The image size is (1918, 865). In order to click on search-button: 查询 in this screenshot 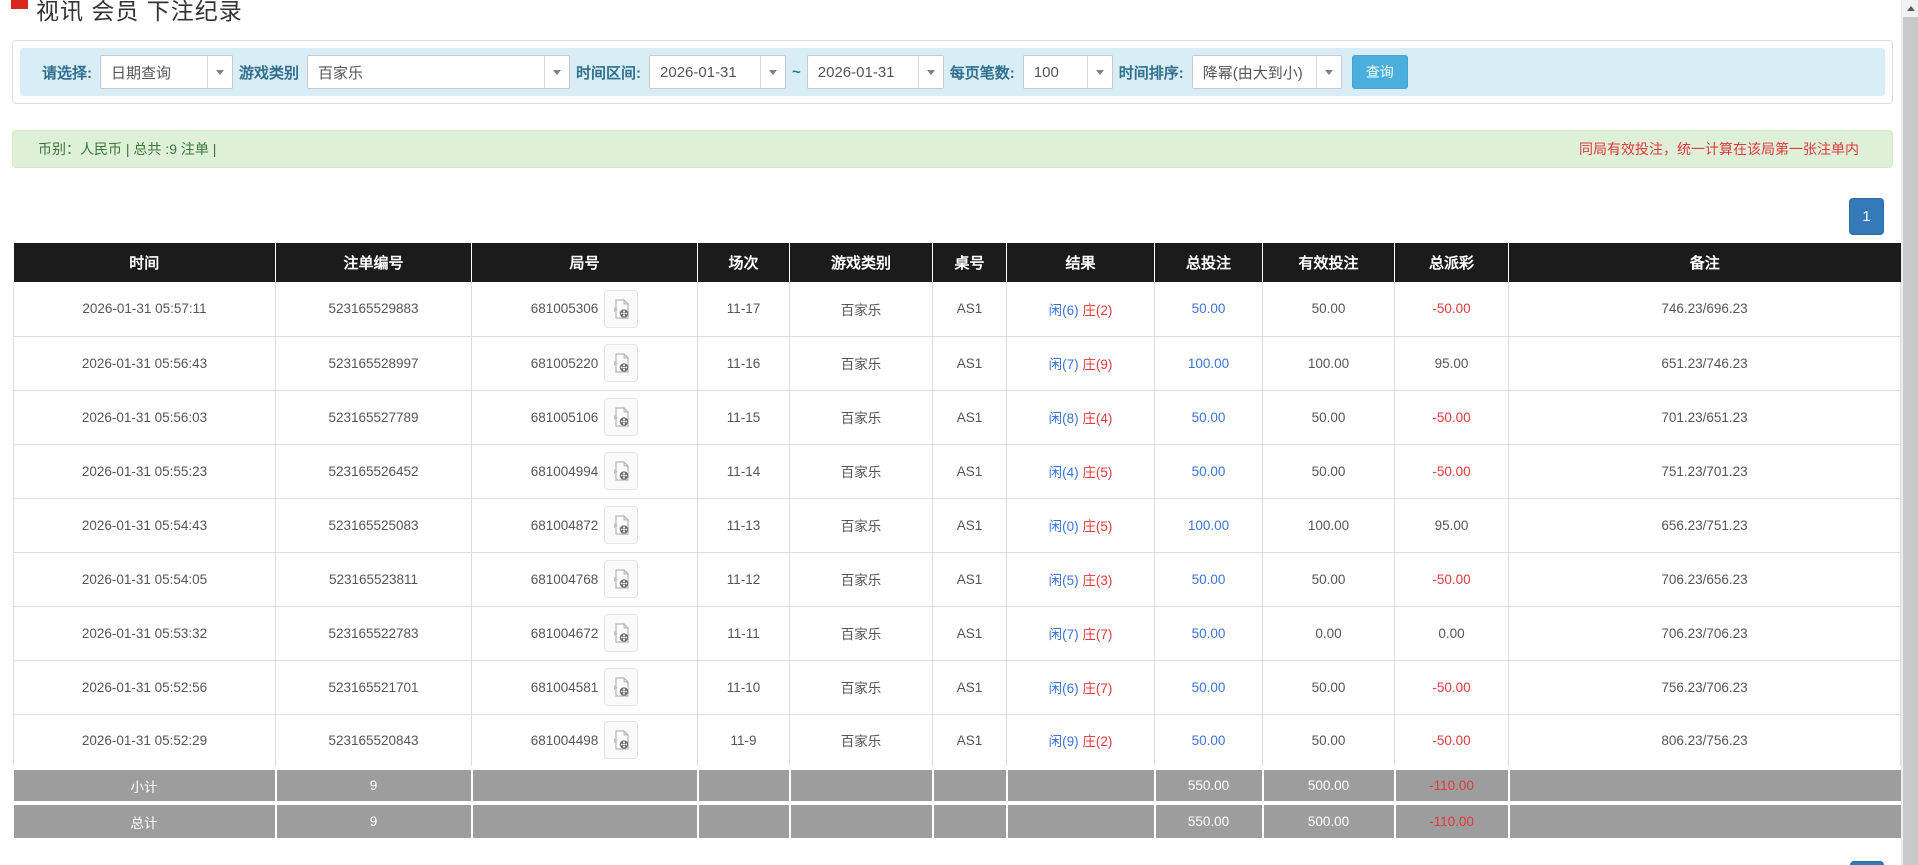, I will do `click(1379, 72)`.